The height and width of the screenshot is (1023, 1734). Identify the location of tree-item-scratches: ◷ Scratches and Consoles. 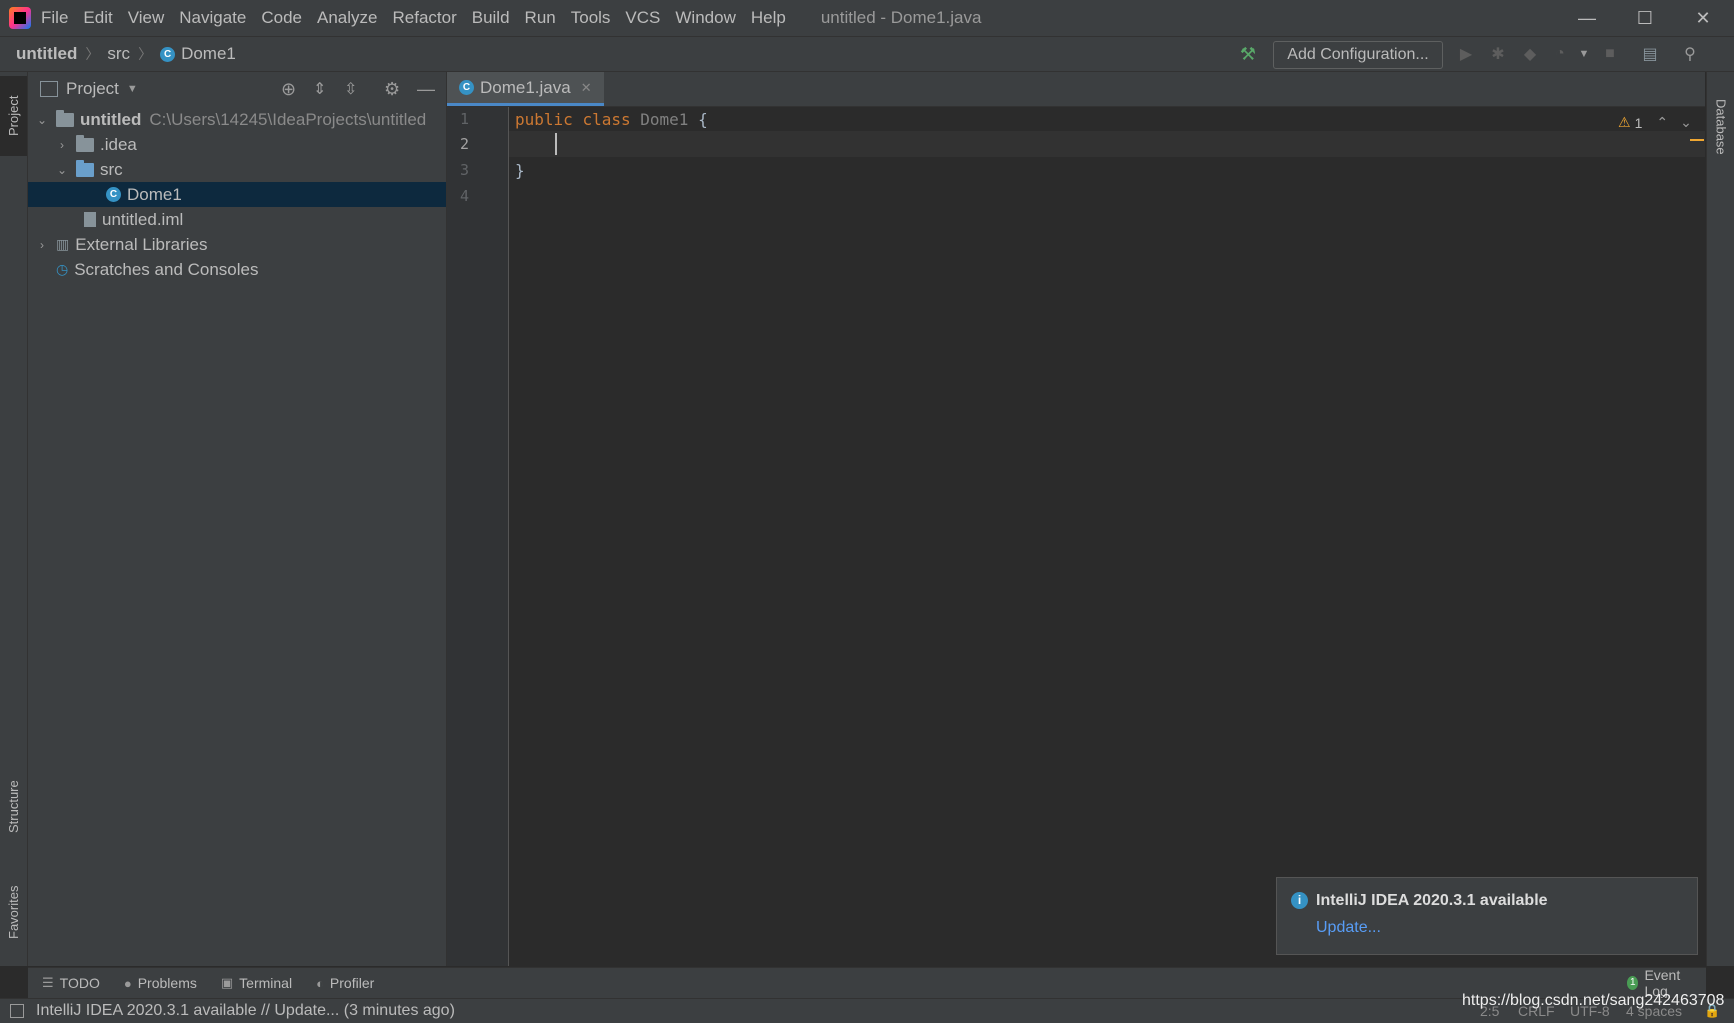
(237, 269).